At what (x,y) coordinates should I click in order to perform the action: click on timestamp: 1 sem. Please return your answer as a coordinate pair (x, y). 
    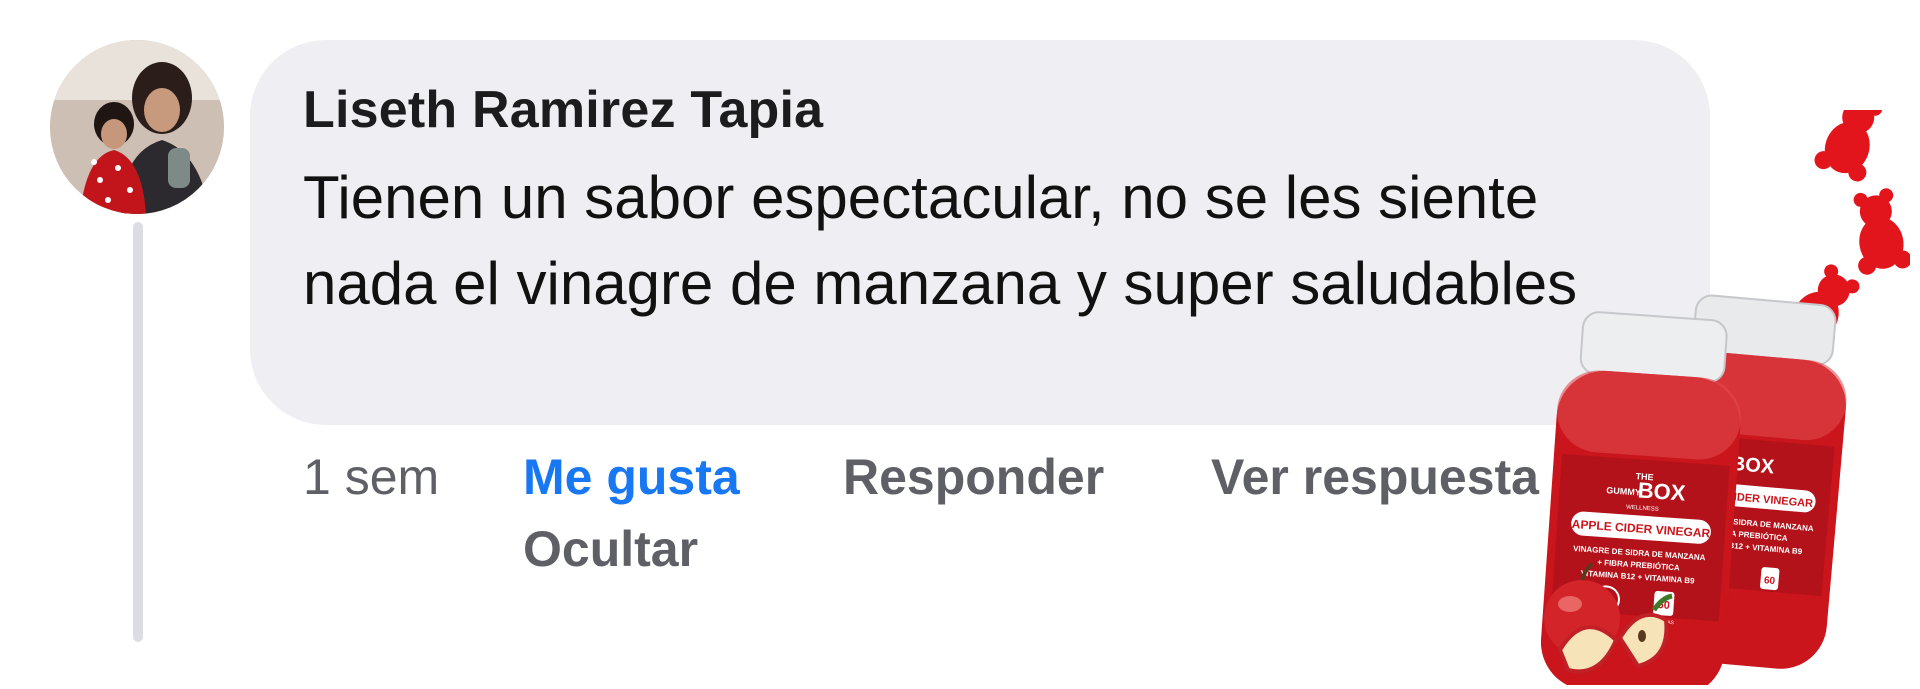
    Looking at the image, I should click on (371, 477).